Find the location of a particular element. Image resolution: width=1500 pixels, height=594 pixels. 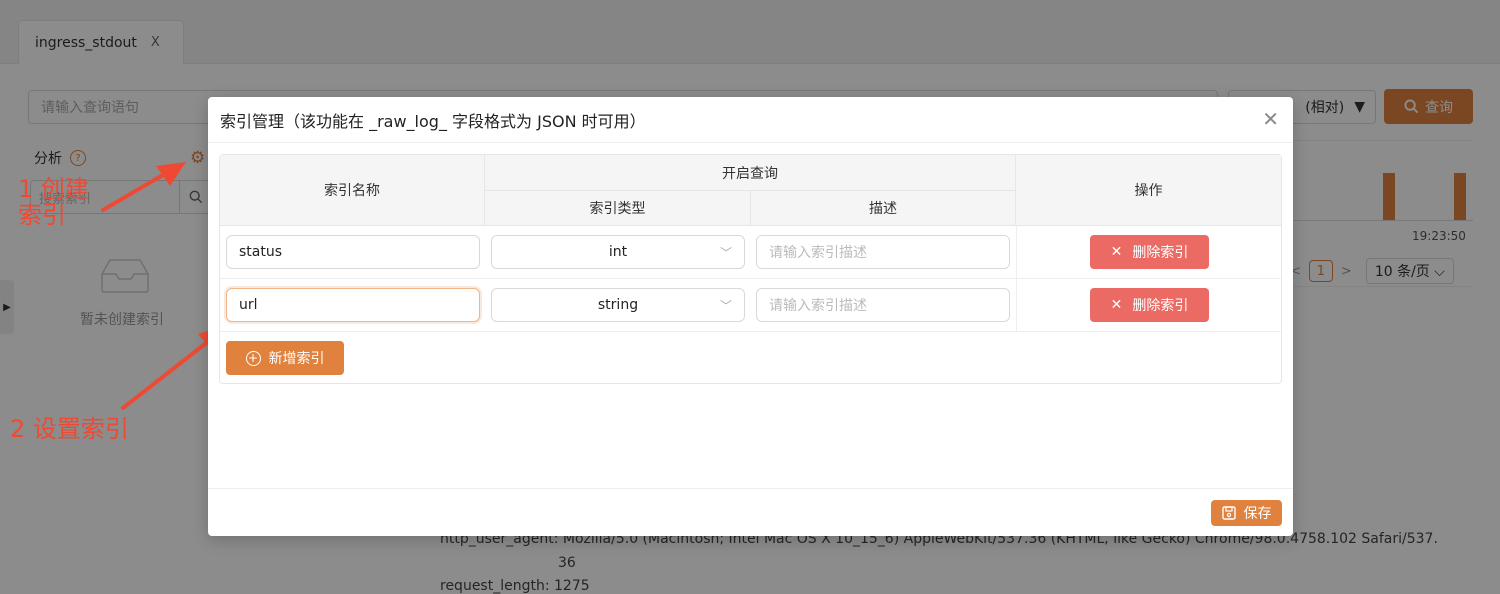

add-index-label: 新增索引 is located at coordinates (296, 359).